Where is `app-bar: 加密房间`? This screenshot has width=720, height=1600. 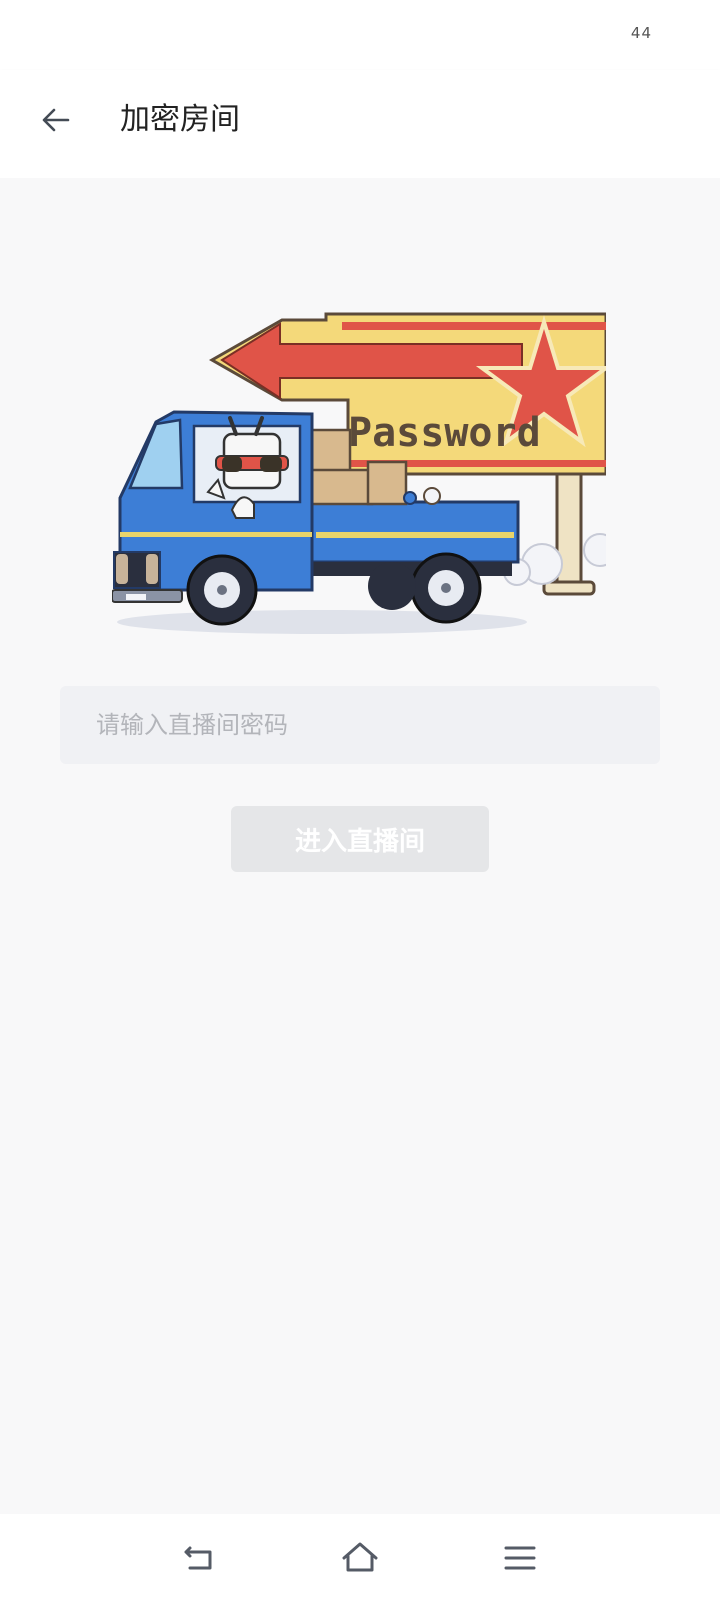
app-bar: 加密房间 is located at coordinates (360, 124).